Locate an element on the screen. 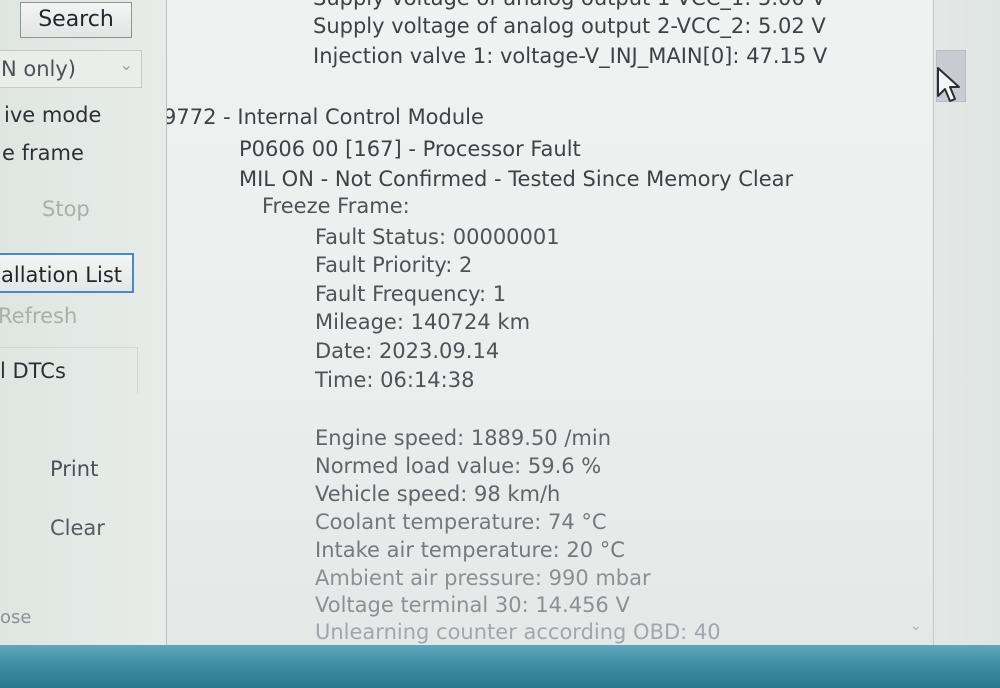 Image resolution: width=1000 pixels, height=688 pixels. stop-button: Stop is located at coordinates (66, 209).